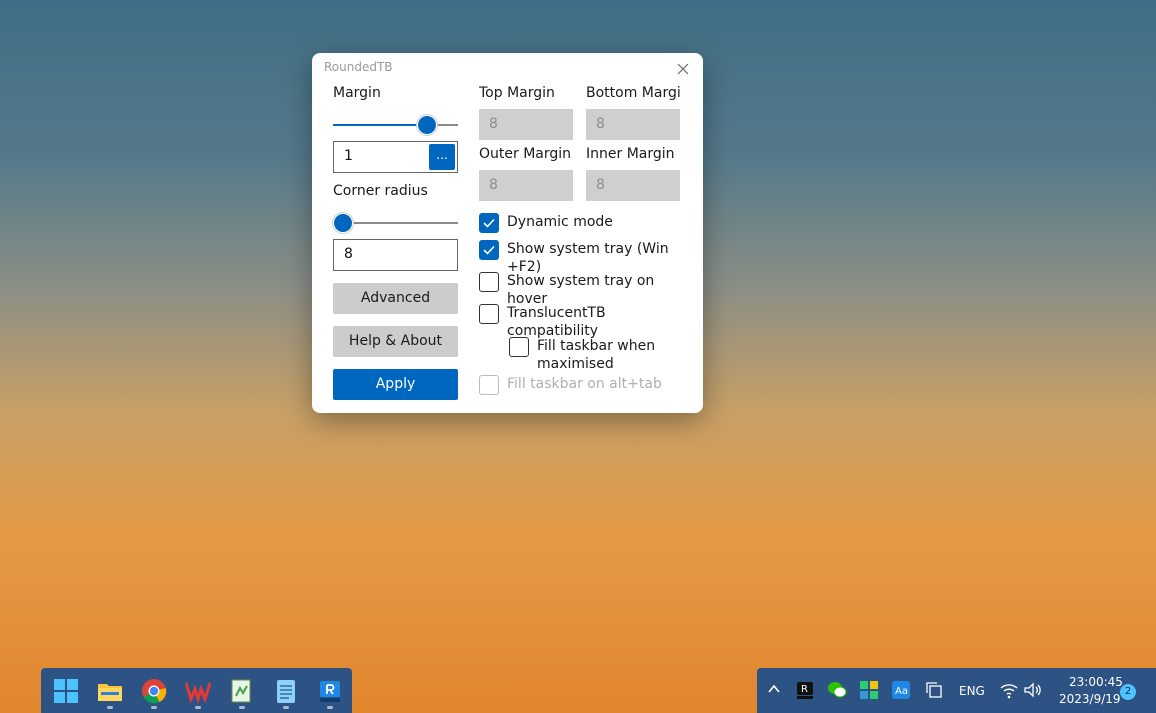 This screenshot has height=713, width=1156. I want to click on crescent-moon, so click(179, 218).